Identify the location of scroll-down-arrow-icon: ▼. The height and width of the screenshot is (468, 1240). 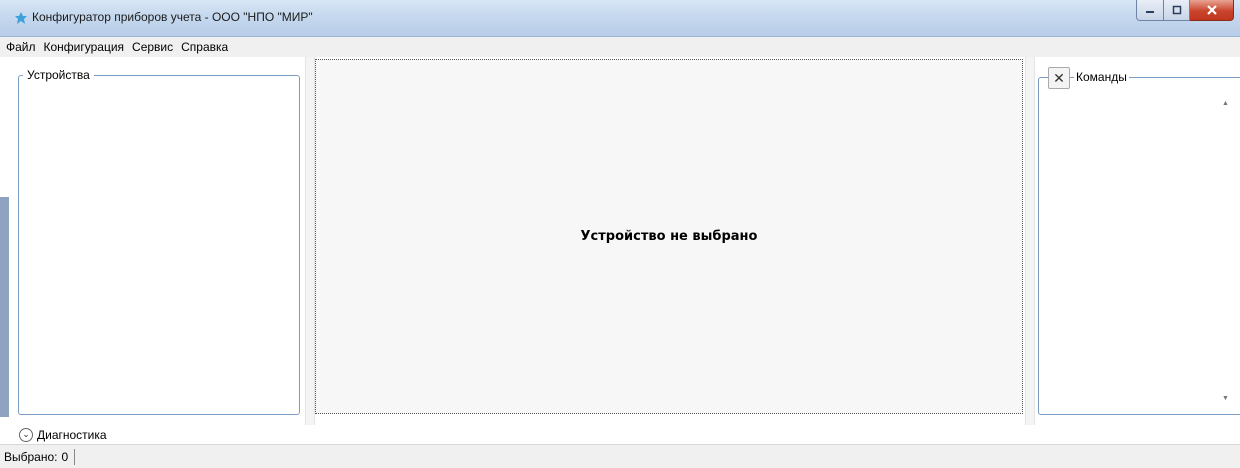
(1225, 398).